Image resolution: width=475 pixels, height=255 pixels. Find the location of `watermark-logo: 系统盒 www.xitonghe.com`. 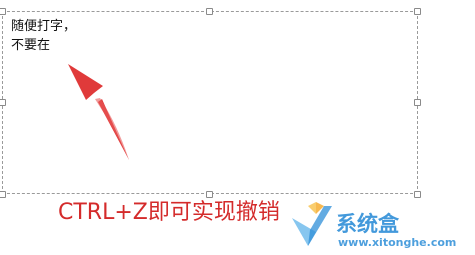

watermark-logo: 系统盒 www.xitonghe.com is located at coordinates (380, 225).